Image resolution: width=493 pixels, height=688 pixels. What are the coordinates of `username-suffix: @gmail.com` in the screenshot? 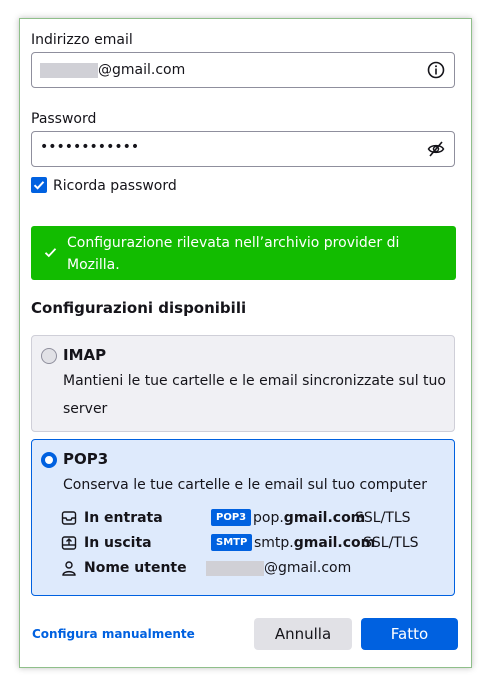 It's located at (308, 568).